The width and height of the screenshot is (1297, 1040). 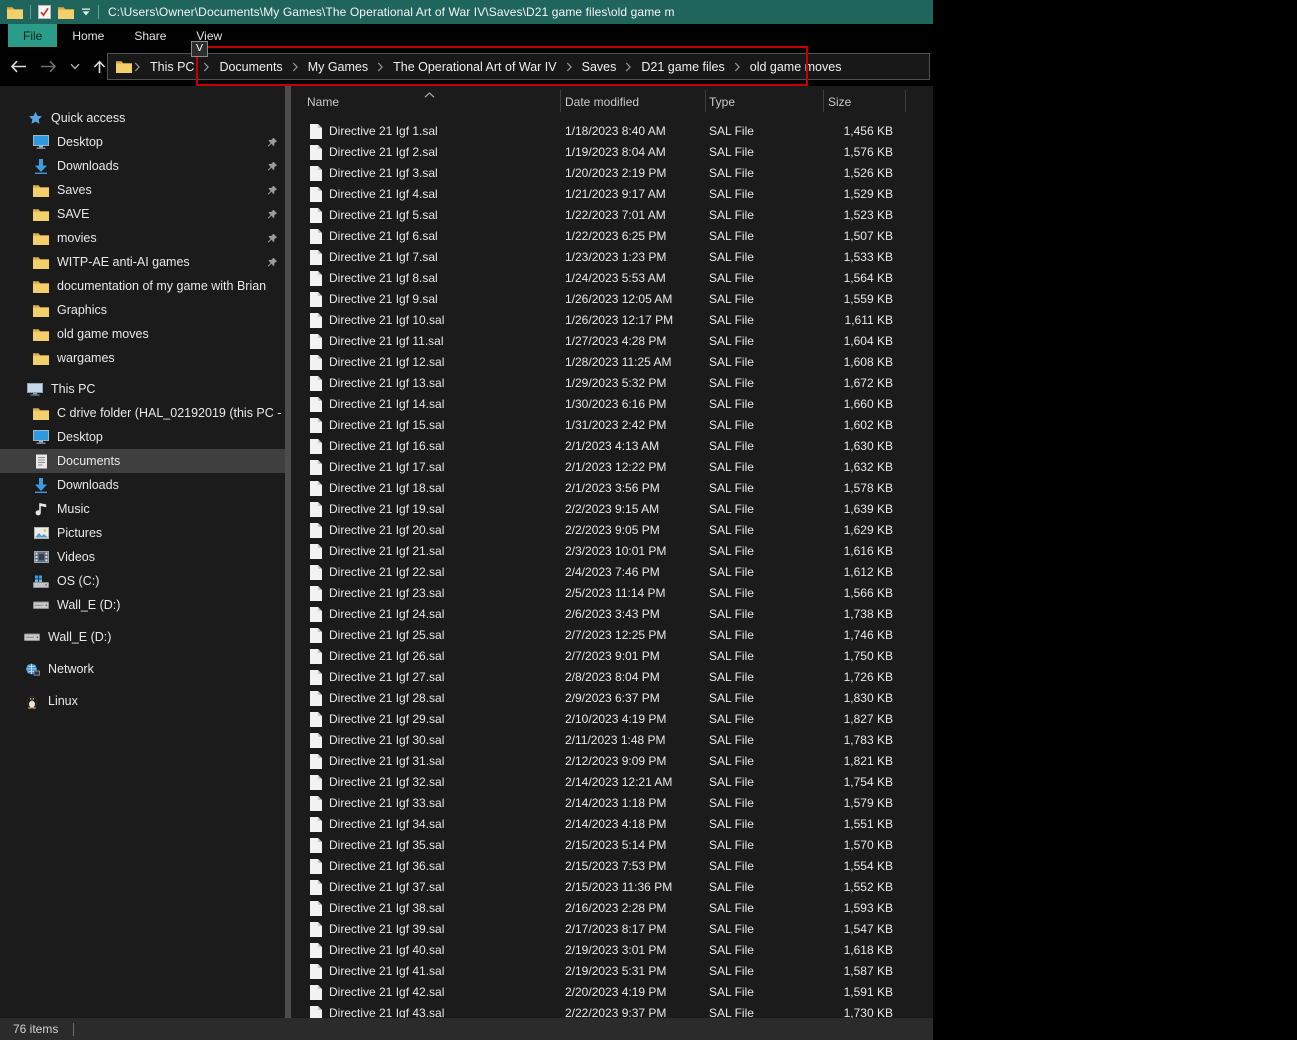 I want to click on sidebar-item-documentation-of-my-game-with-brian: documentation of my game with Brian, so click(x=142, y=286).